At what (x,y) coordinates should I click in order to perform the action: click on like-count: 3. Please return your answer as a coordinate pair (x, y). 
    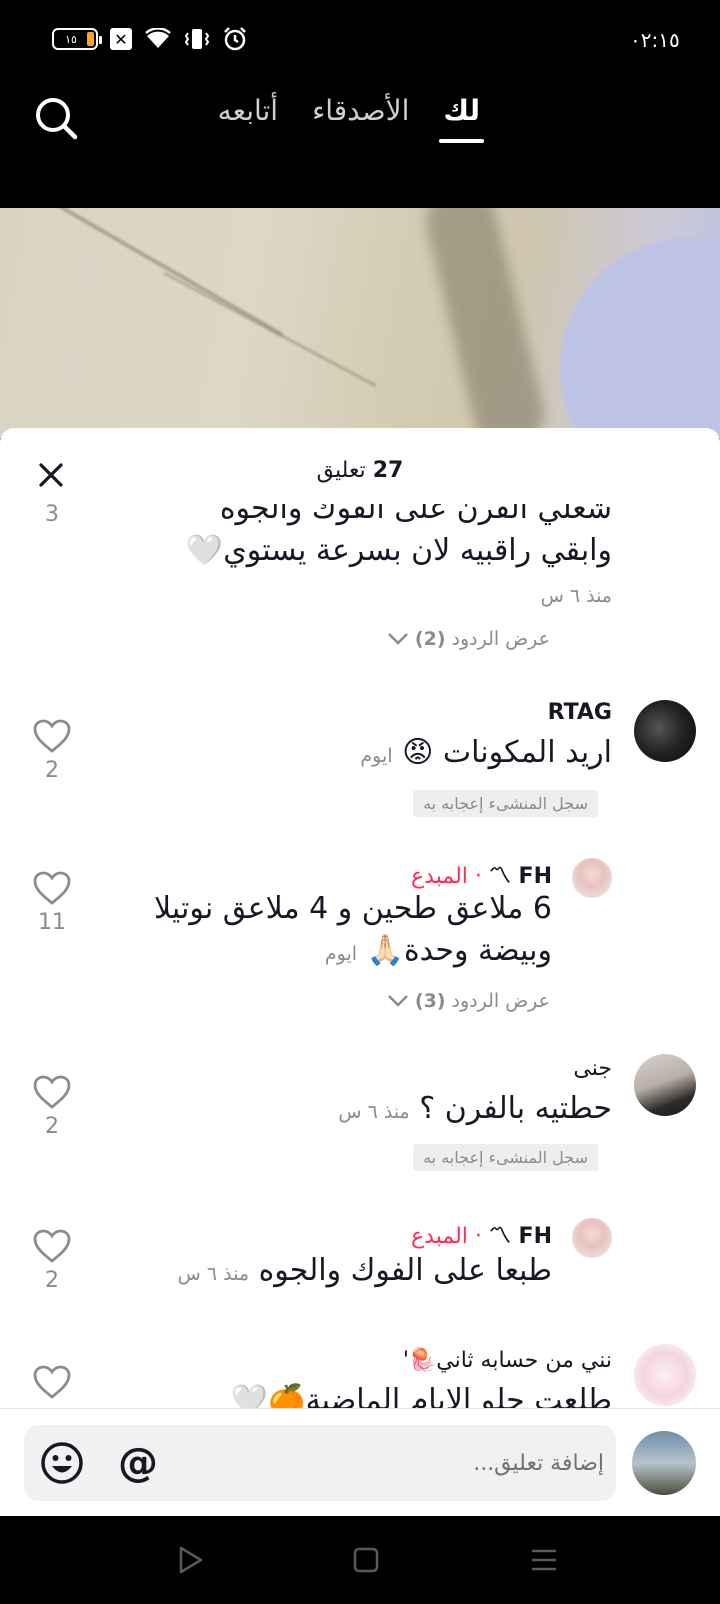
    Looking at the image, I should click on (52, 515).